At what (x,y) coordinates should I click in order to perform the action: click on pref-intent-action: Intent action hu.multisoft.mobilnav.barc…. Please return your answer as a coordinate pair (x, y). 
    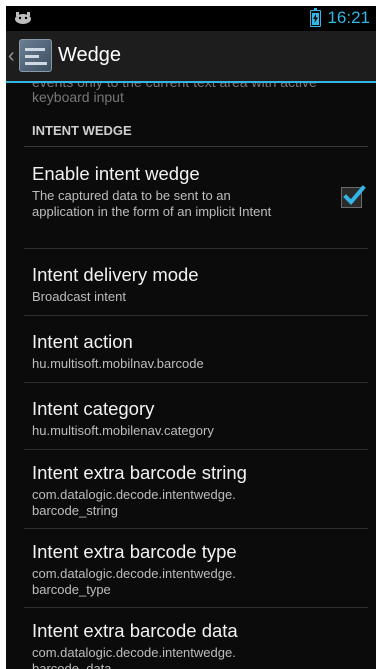
    Looking at the image, I should click on (196, 349).